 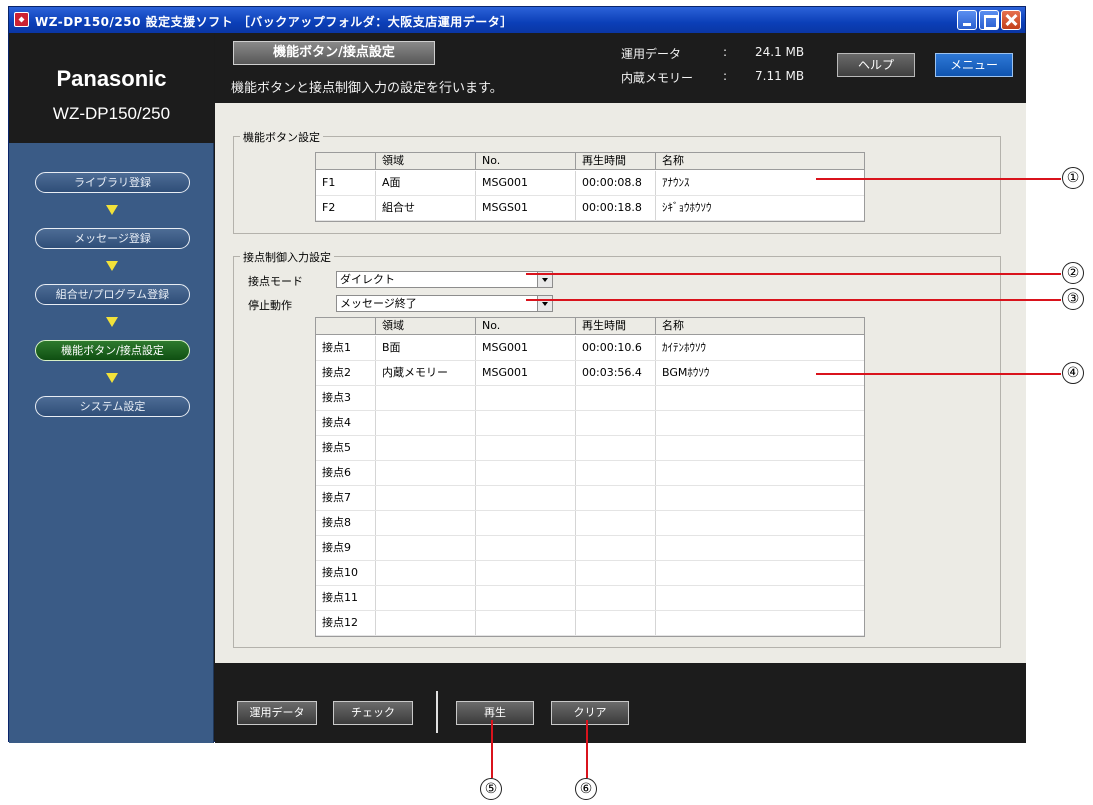 What do you see at coordinates (426, 373) in the screenshot?
I see `table-cell: 内蔵メモリー` at bounding box center [426, 373].